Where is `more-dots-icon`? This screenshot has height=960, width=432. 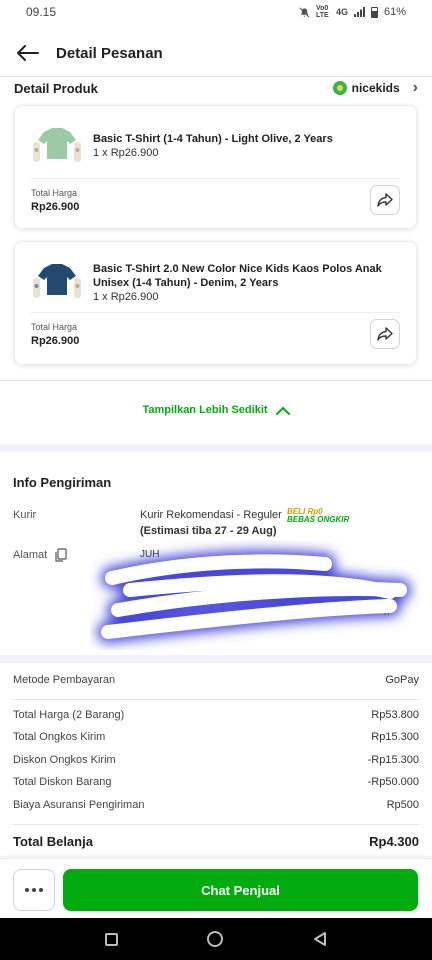 more-dots-icon is located at coordinates (27, 890).